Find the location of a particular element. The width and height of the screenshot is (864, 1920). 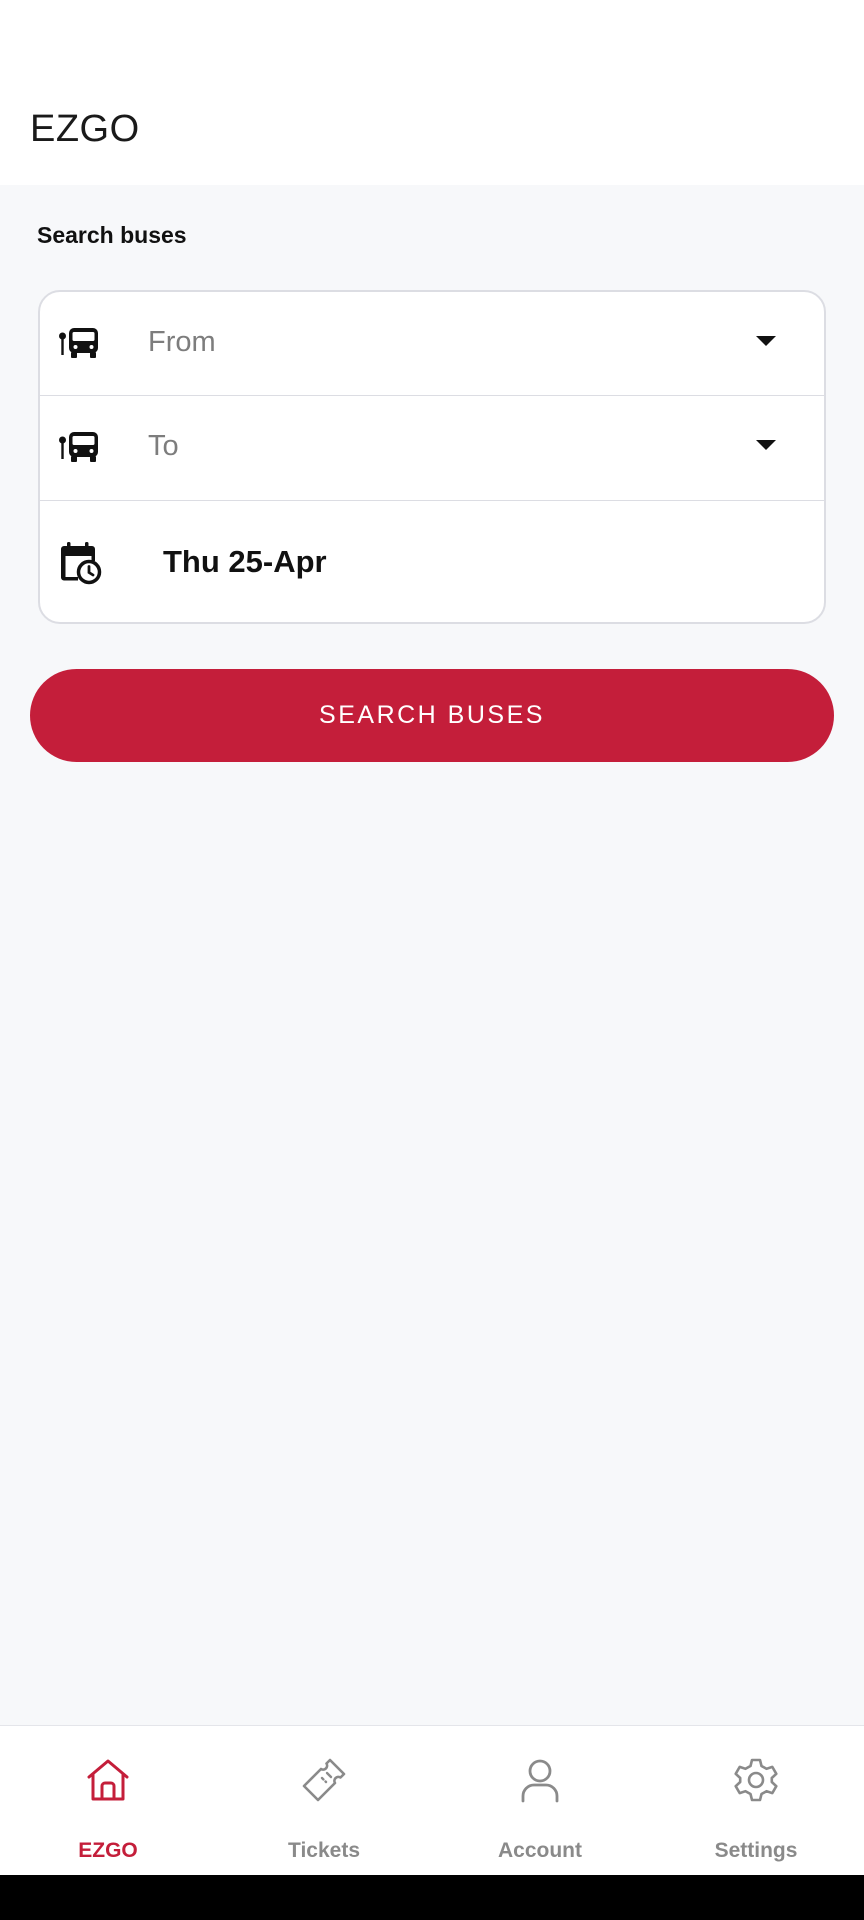

bottom-navigation: EZGO Tickets Account Settings is located at coordinates (432, 1800).